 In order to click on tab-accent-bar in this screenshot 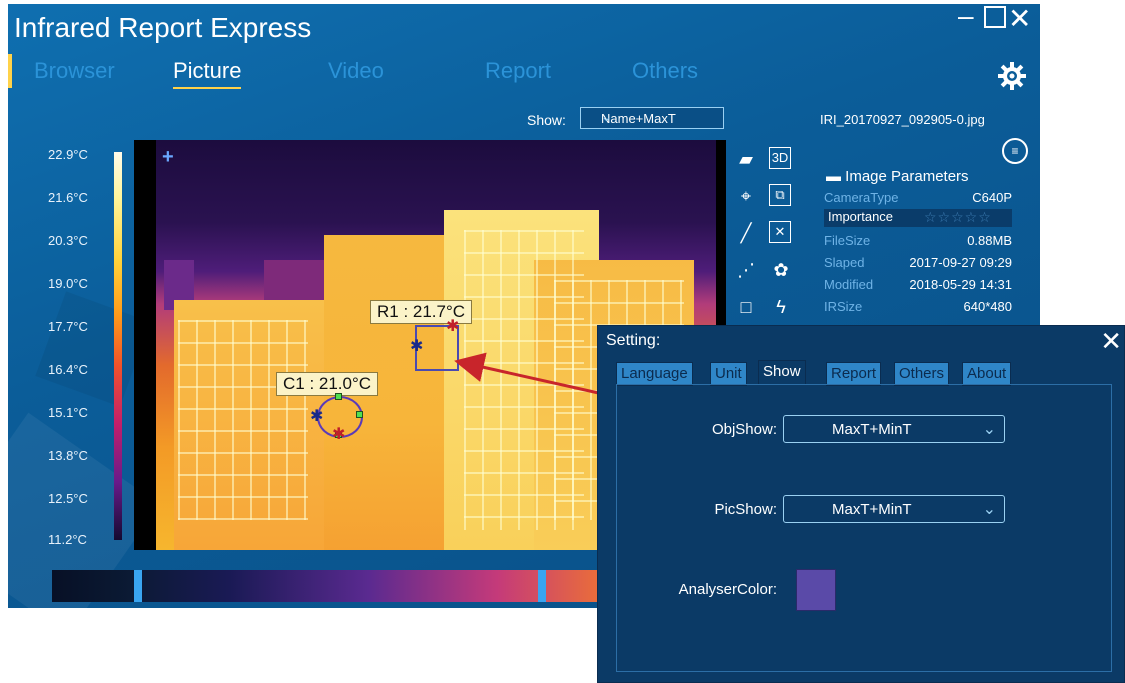, I will do `click(10, 71)`.